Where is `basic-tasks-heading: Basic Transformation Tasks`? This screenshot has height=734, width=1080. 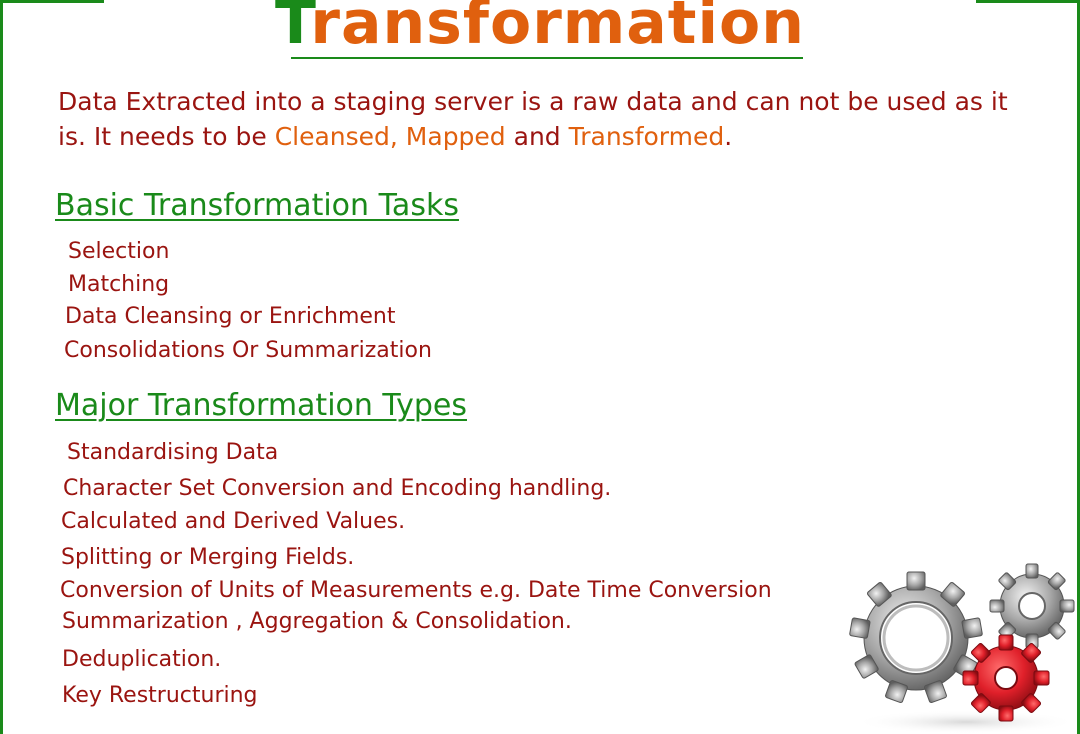
basic-tasks-heading: Basic Transformation Tasks is located at coordinates (257, 205).